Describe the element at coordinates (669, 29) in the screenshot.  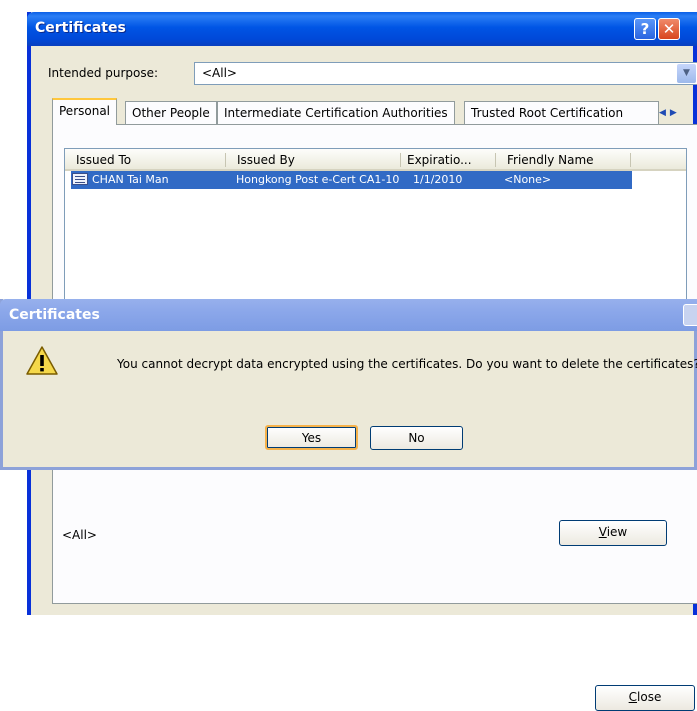
I see `close-window-button: ✕` at that location.